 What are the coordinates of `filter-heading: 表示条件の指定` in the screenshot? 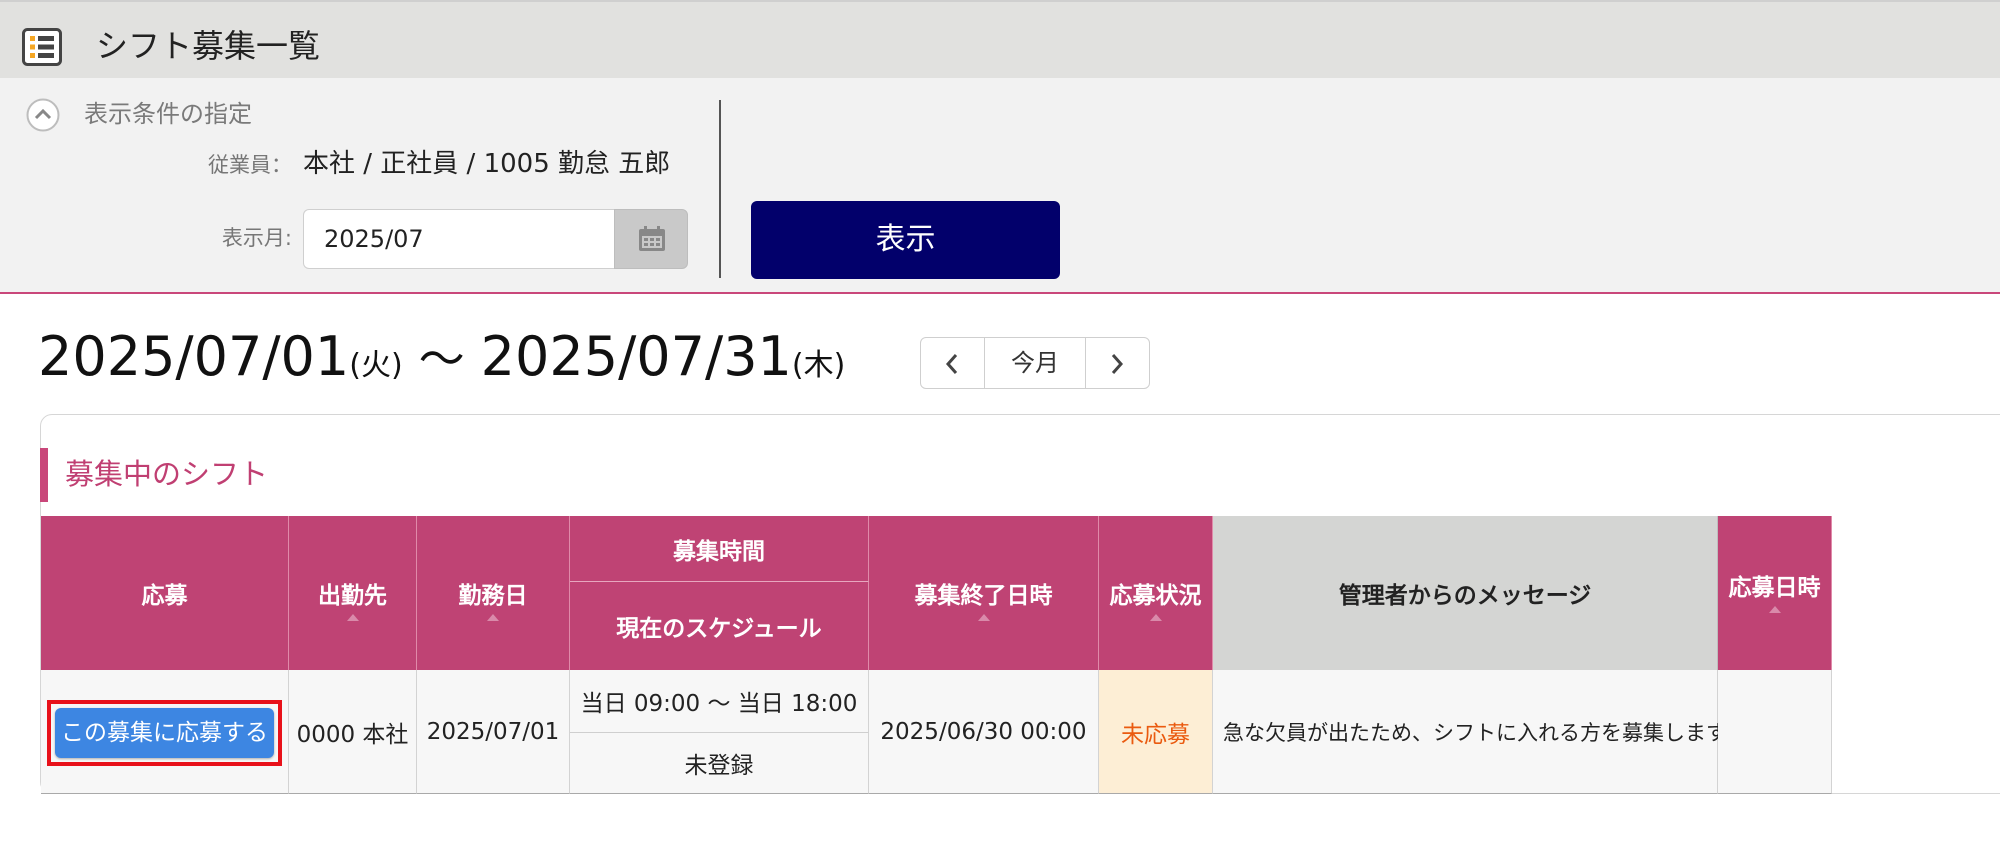 It's located at (168, 114).